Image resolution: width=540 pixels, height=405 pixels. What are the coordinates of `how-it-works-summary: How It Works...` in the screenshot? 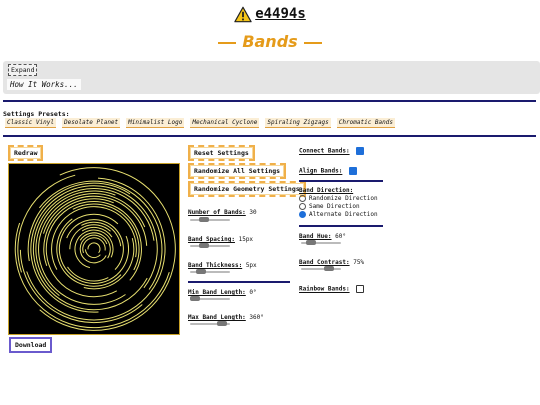 It's located at (44, 84).